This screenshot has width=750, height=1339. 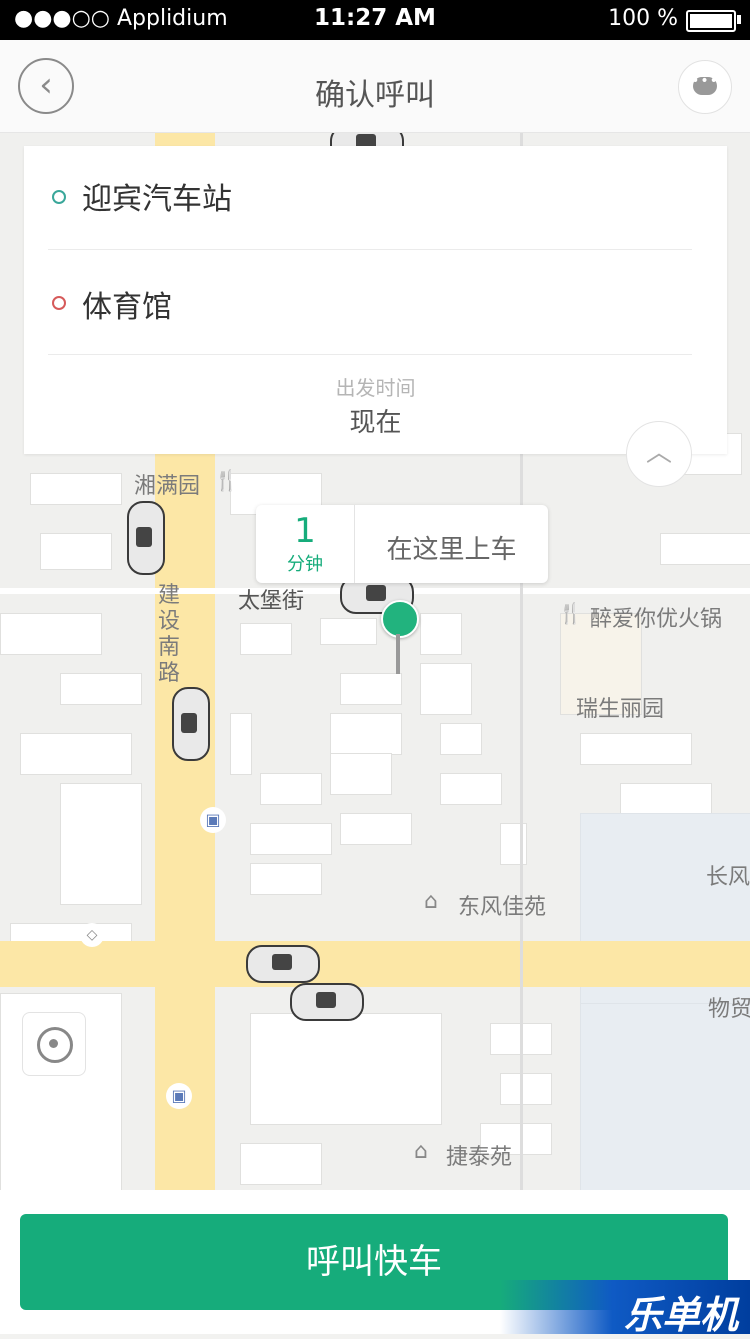 I want to click on pickup-pin-icon, so click(x=400, y=619).